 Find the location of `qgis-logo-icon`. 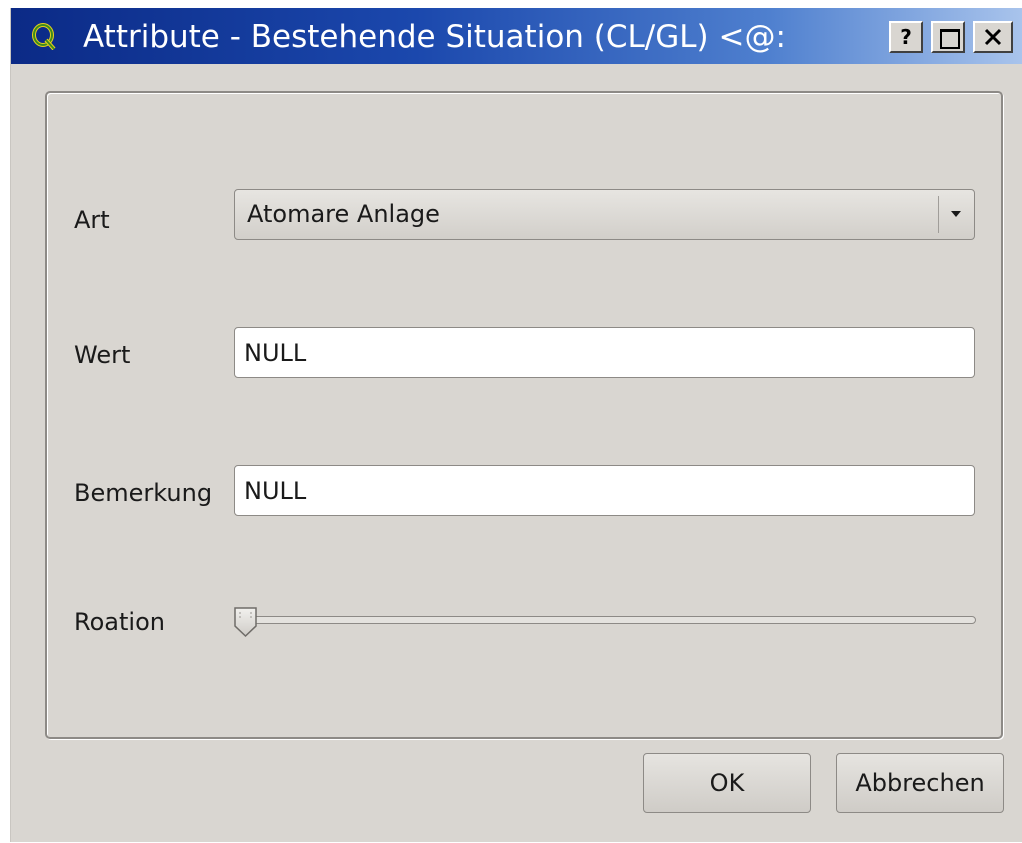

qgis-logo-icon is located at coordinates (44, 36).